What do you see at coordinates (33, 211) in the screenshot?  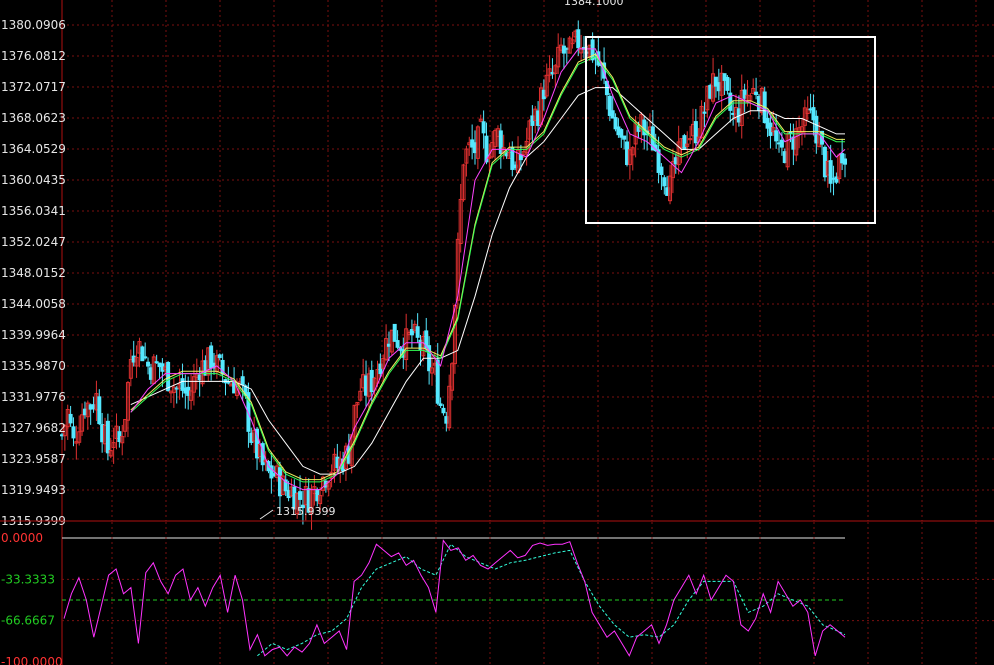 I see `price-tick-label: 1356.0341` at bounding box center [33, 211].